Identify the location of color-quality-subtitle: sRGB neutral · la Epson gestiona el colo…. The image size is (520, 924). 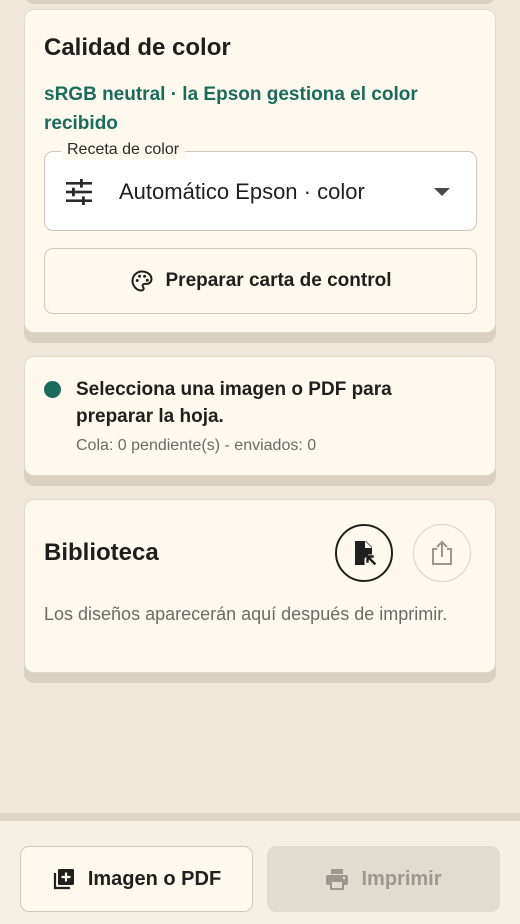
(231, 109).